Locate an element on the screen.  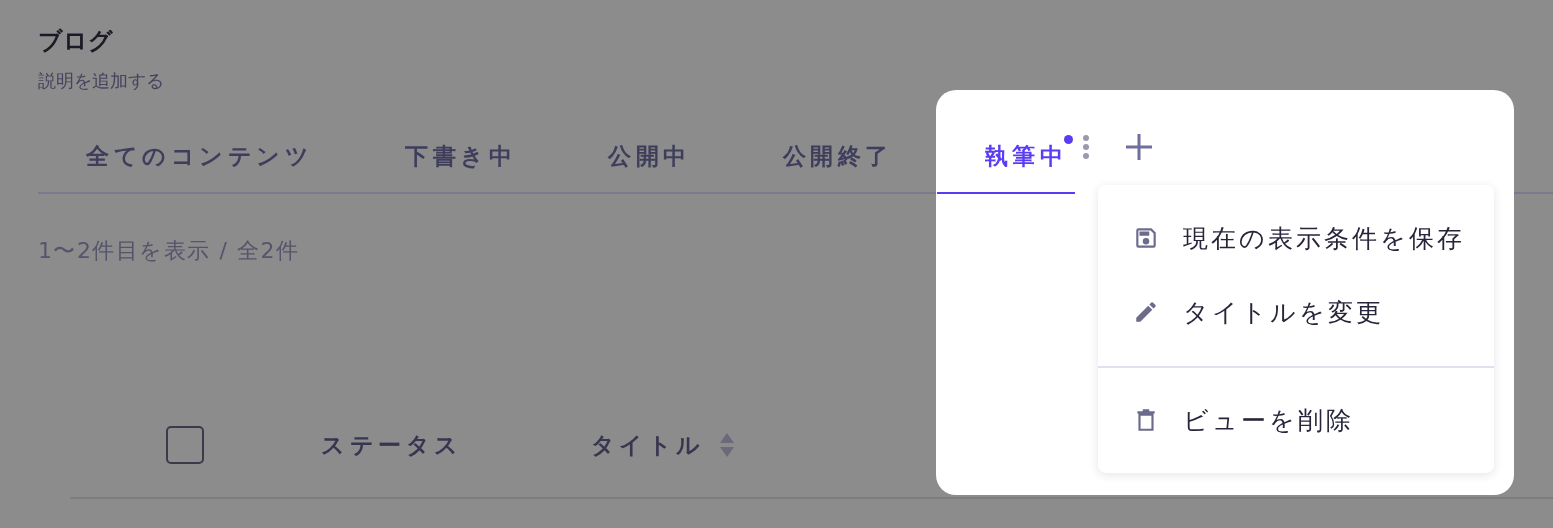
menu-item: 現在の表示条件を保存 is located at coordinates (1296, 238).